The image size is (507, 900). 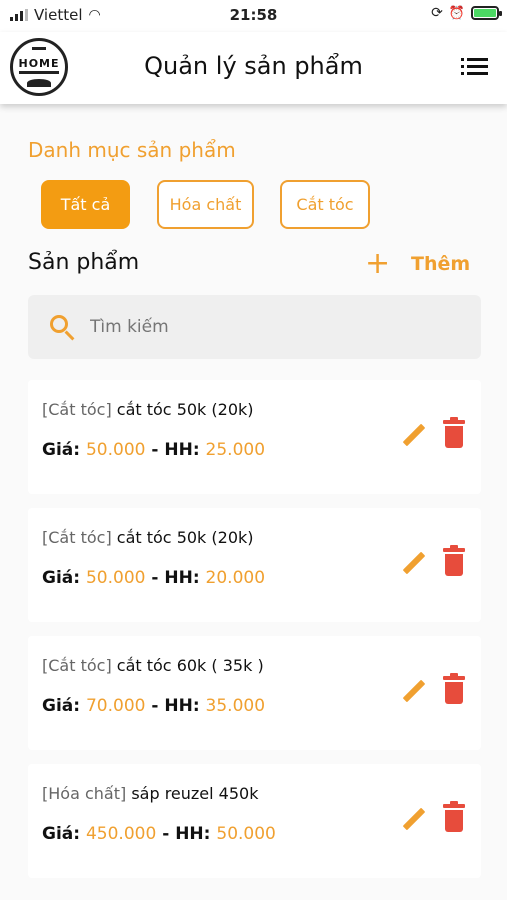 I want to click on products-section-title: Sản phẩm, so click(x=84, y=262).